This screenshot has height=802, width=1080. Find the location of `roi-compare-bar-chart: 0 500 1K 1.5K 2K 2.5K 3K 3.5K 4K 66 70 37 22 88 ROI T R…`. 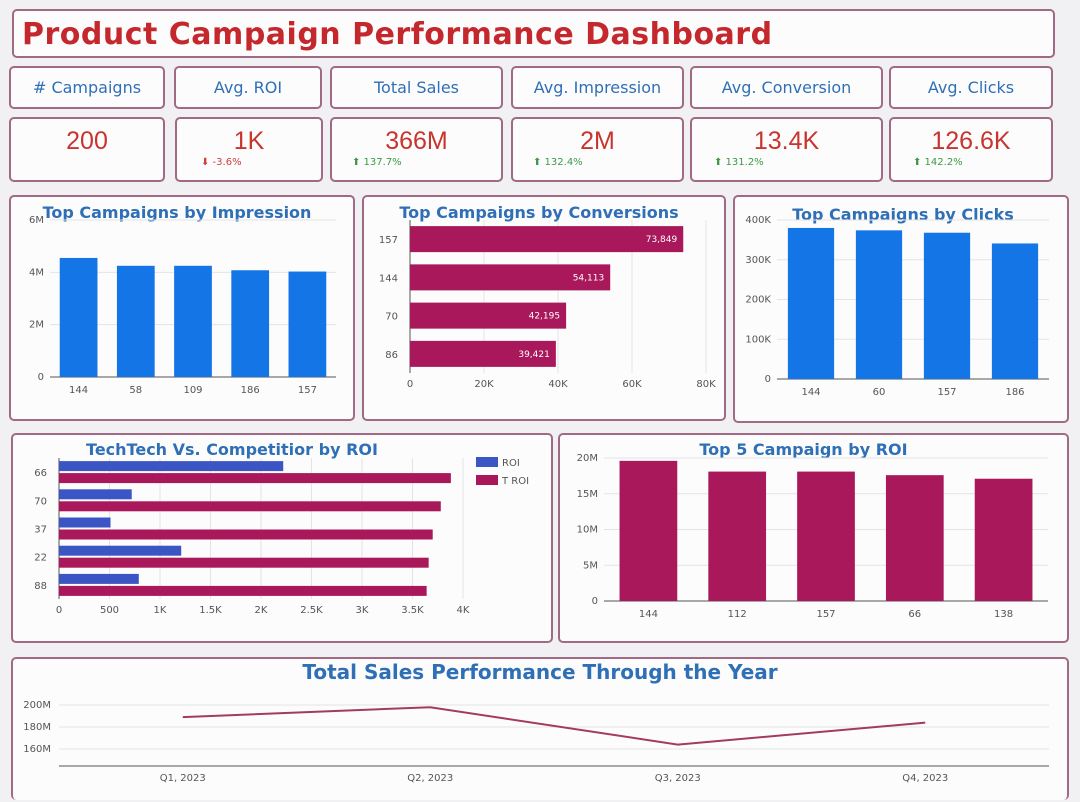

roi-compare-bar-chart: 0 500 1K 1.5K 2K 2.5K 3K 3.5K 4K 66 70 37 22 88 ROI T R… is located at coordinates (281, 536).